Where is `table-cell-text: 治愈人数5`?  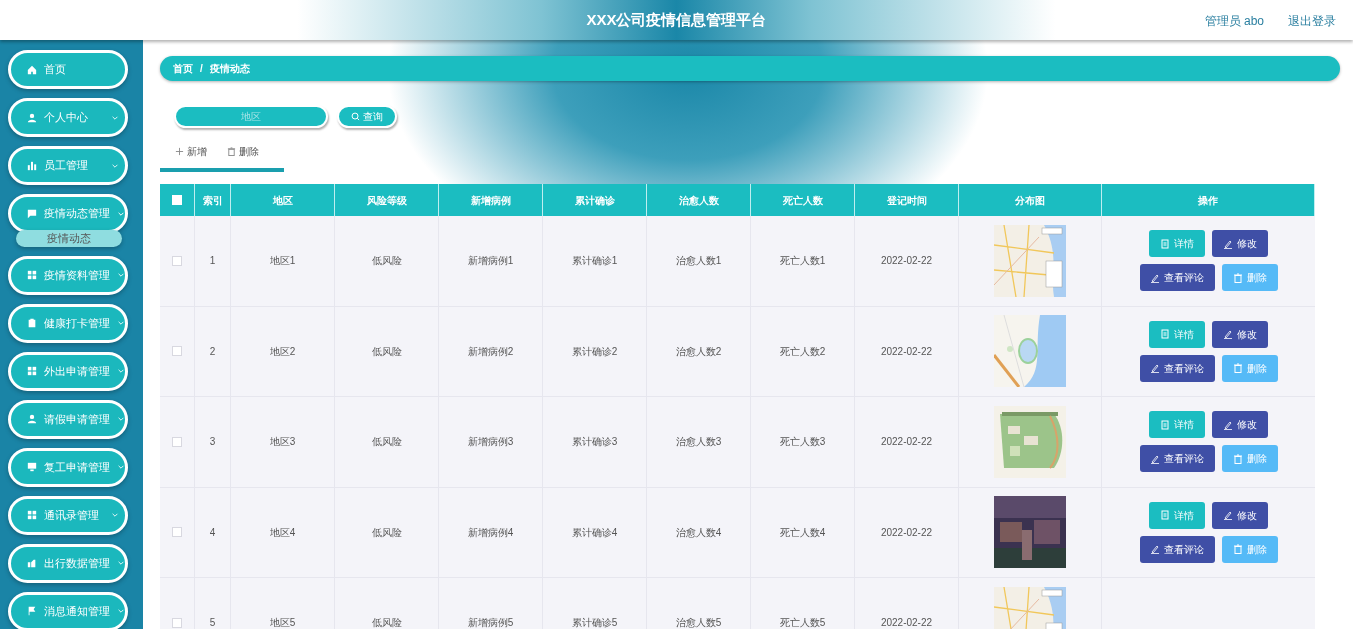
table-cell-text: 治愈人数5 is located at coordinates (698, 622).